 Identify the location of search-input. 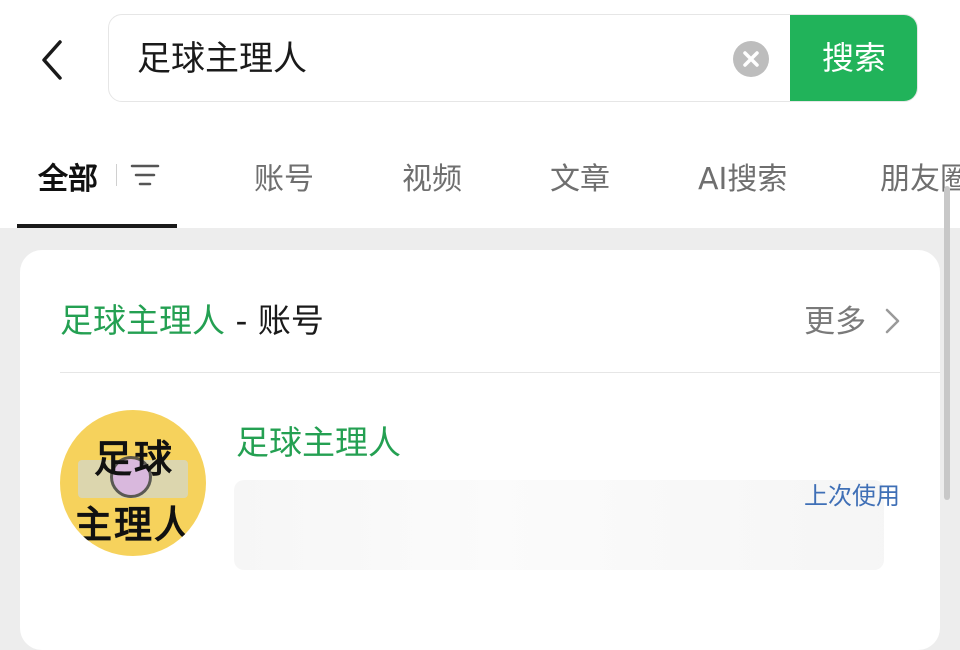
(427, 58).